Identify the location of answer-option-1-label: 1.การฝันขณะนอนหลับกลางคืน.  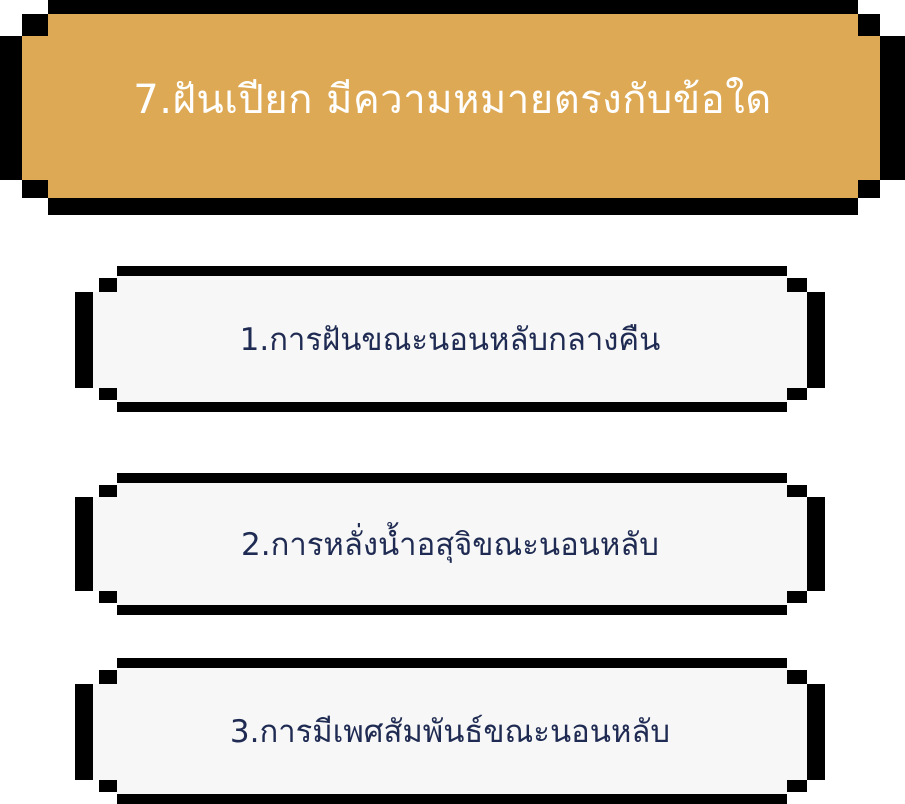
(450, 340).